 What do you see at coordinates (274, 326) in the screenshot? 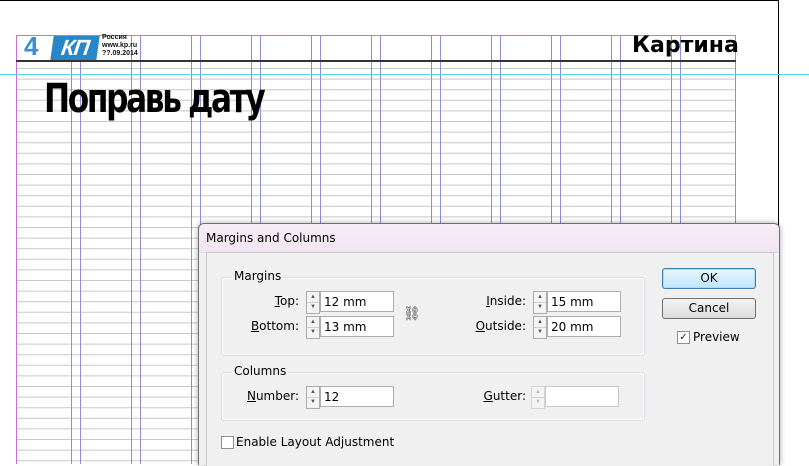
I see `bottom-label: Bottom:` at bounding box center [274, 326].